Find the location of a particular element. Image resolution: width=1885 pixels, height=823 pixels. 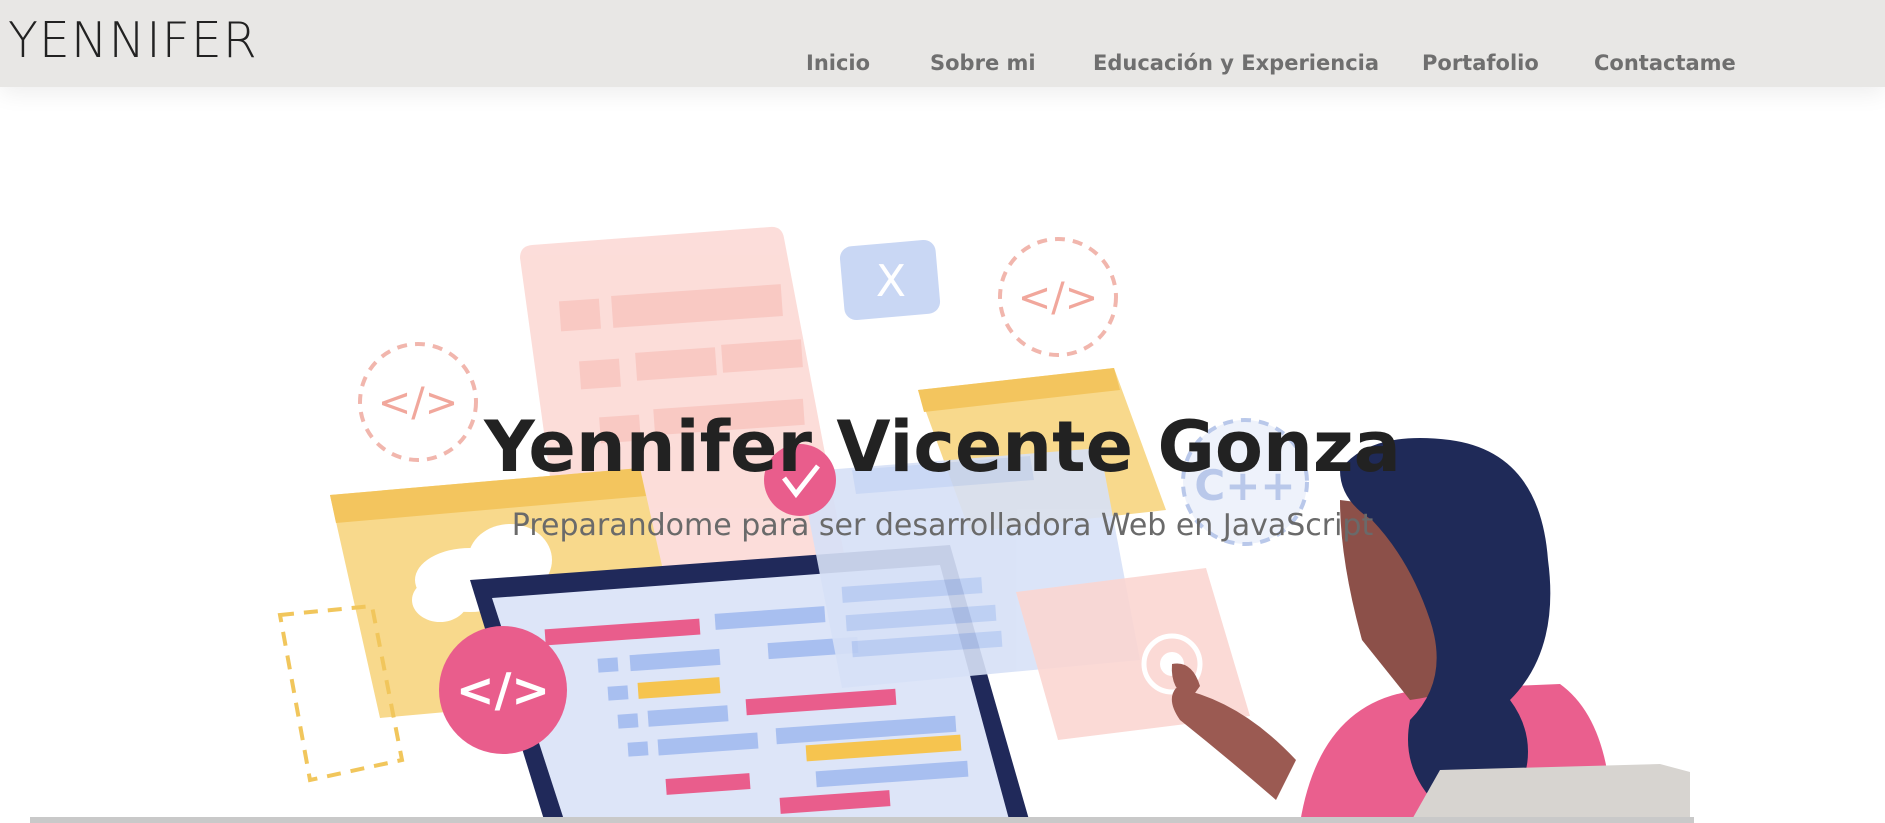

close-badge-icon: X is located at coordinates (890, 280).